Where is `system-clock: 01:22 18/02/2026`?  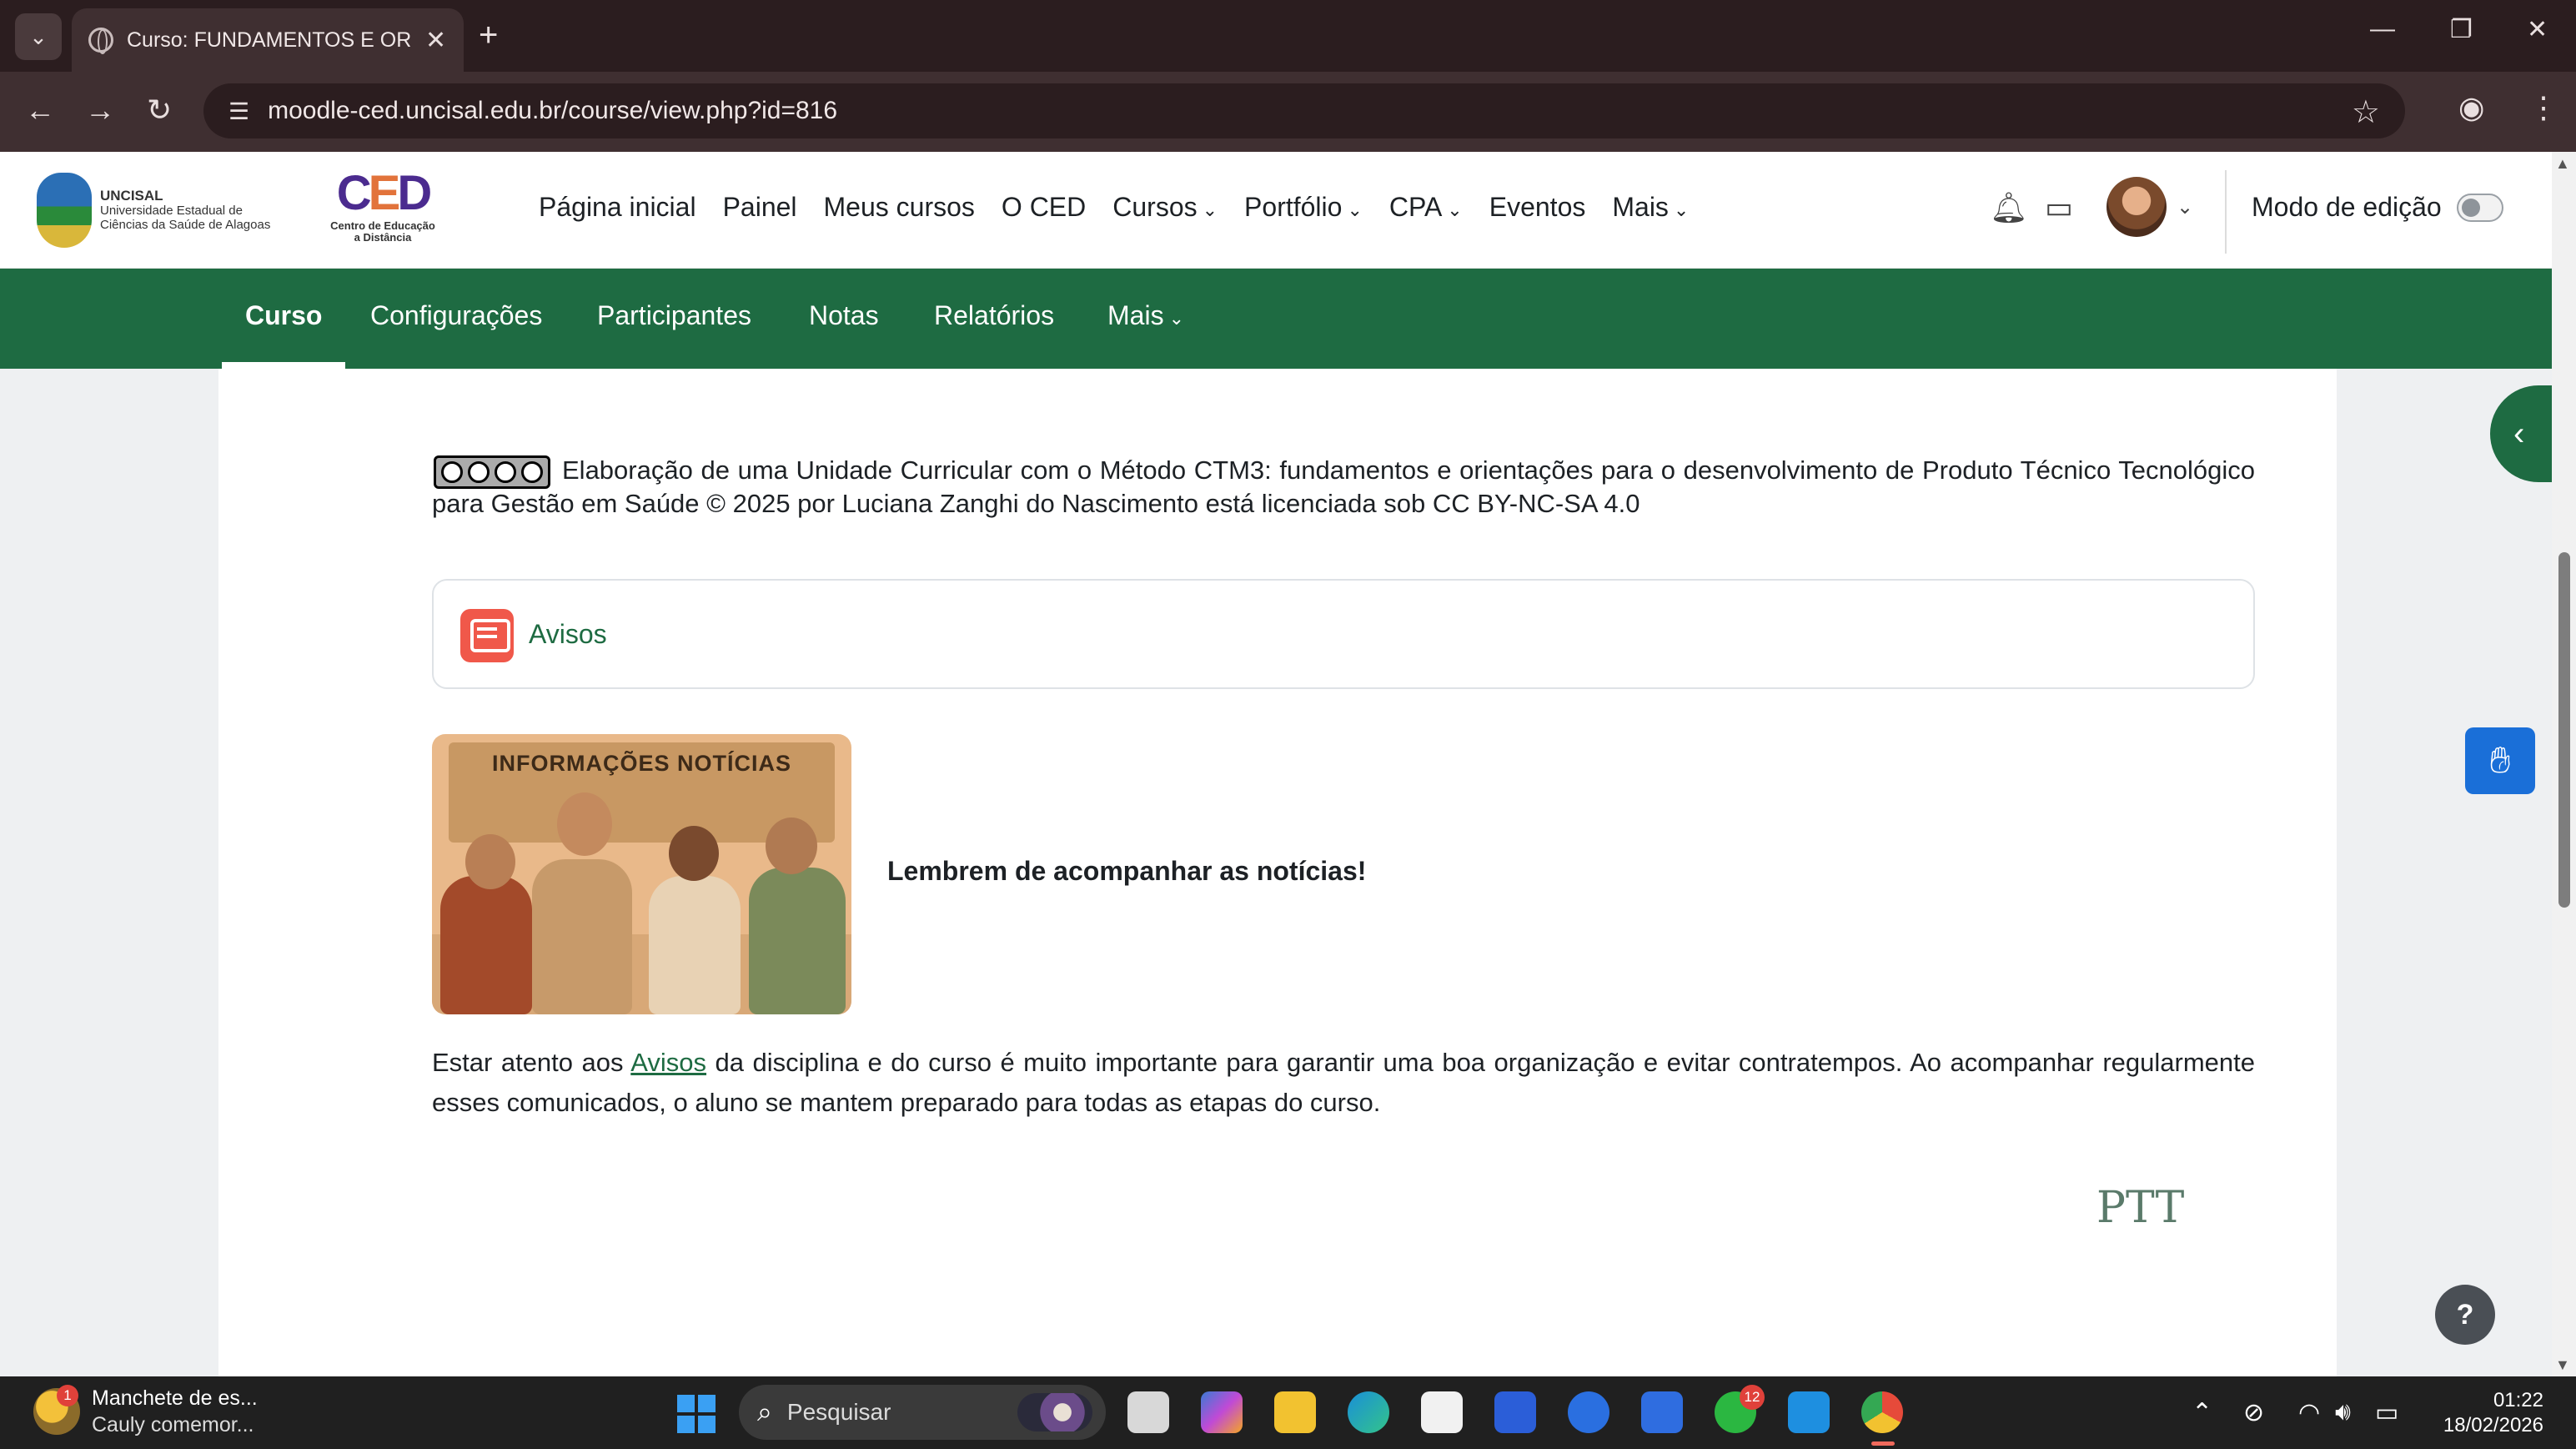 system-clock: 01:22 18/02/2026 is located at coordinates (2489, 1413).